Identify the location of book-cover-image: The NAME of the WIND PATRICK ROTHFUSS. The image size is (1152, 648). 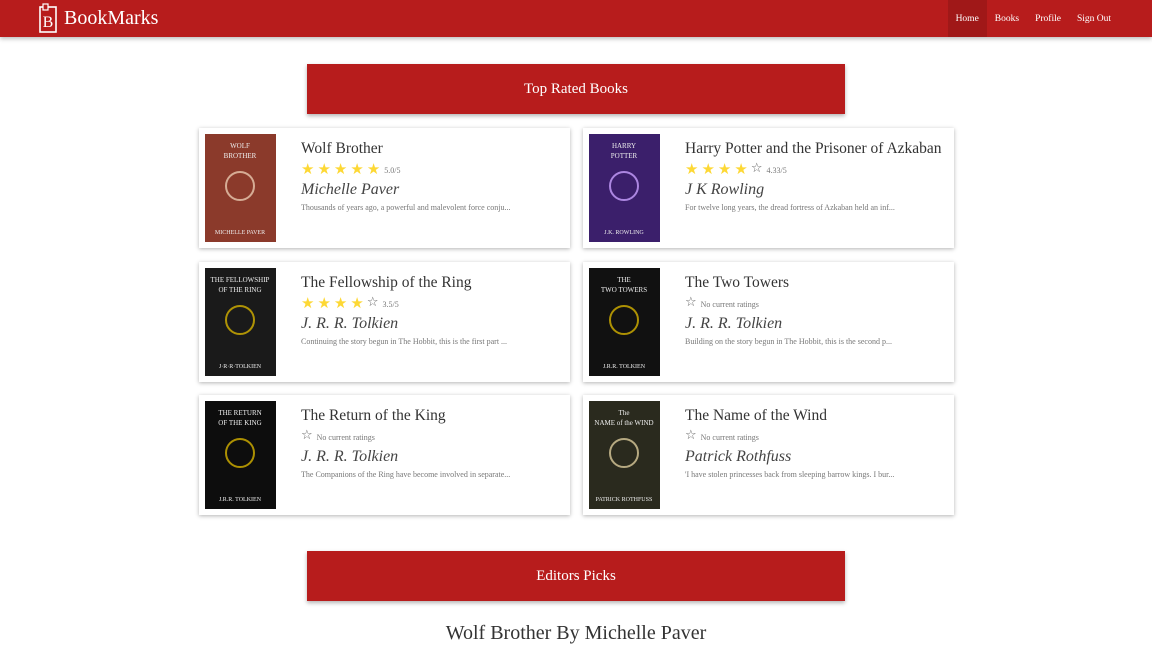
(624, 455).